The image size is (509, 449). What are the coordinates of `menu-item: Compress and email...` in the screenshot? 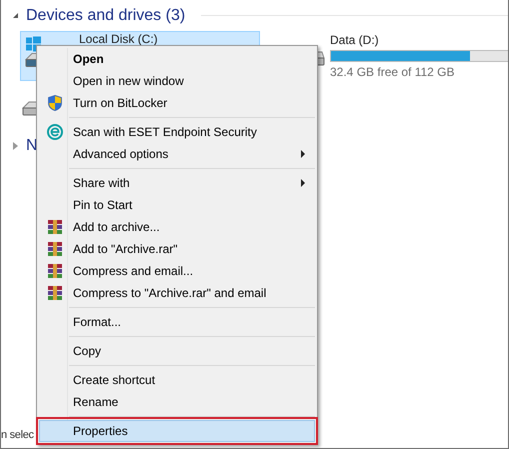 It's located at (177, 271).